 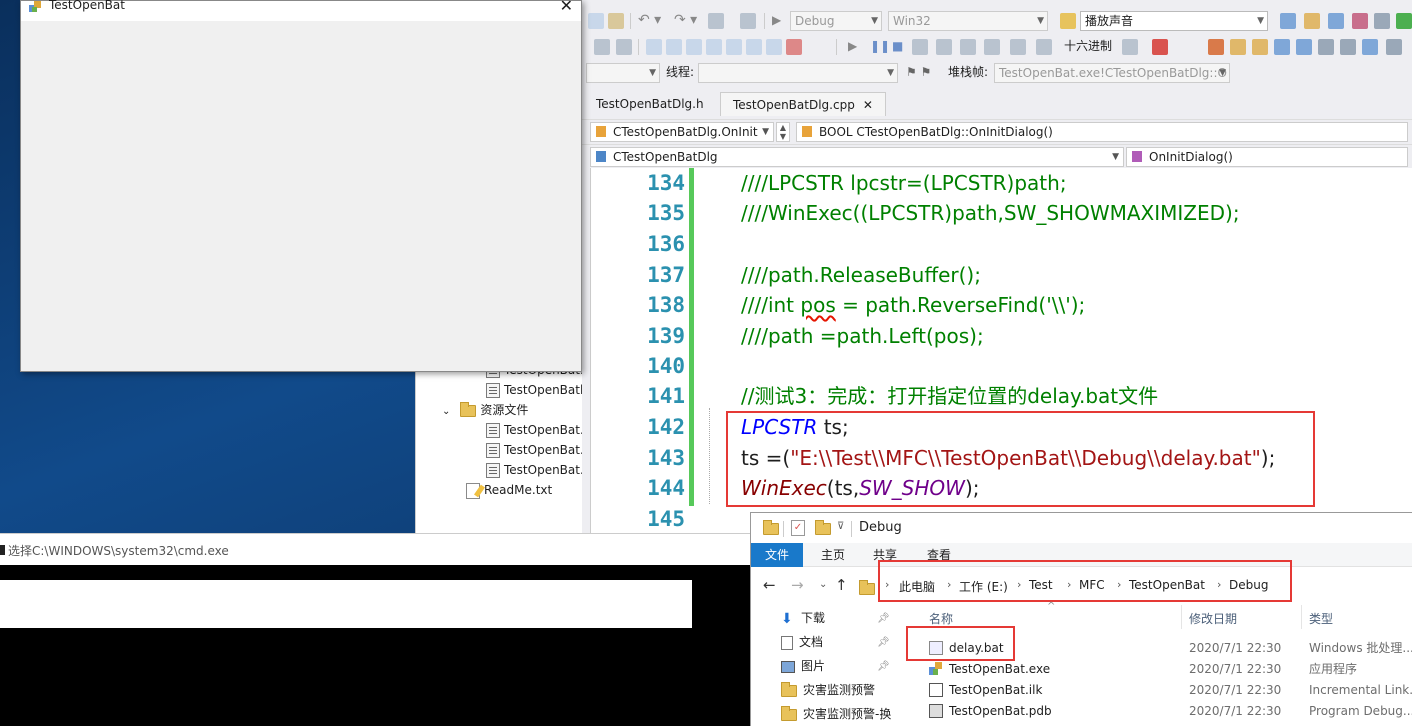 I want to click on modules-icon, so click(x=1394, y=47).